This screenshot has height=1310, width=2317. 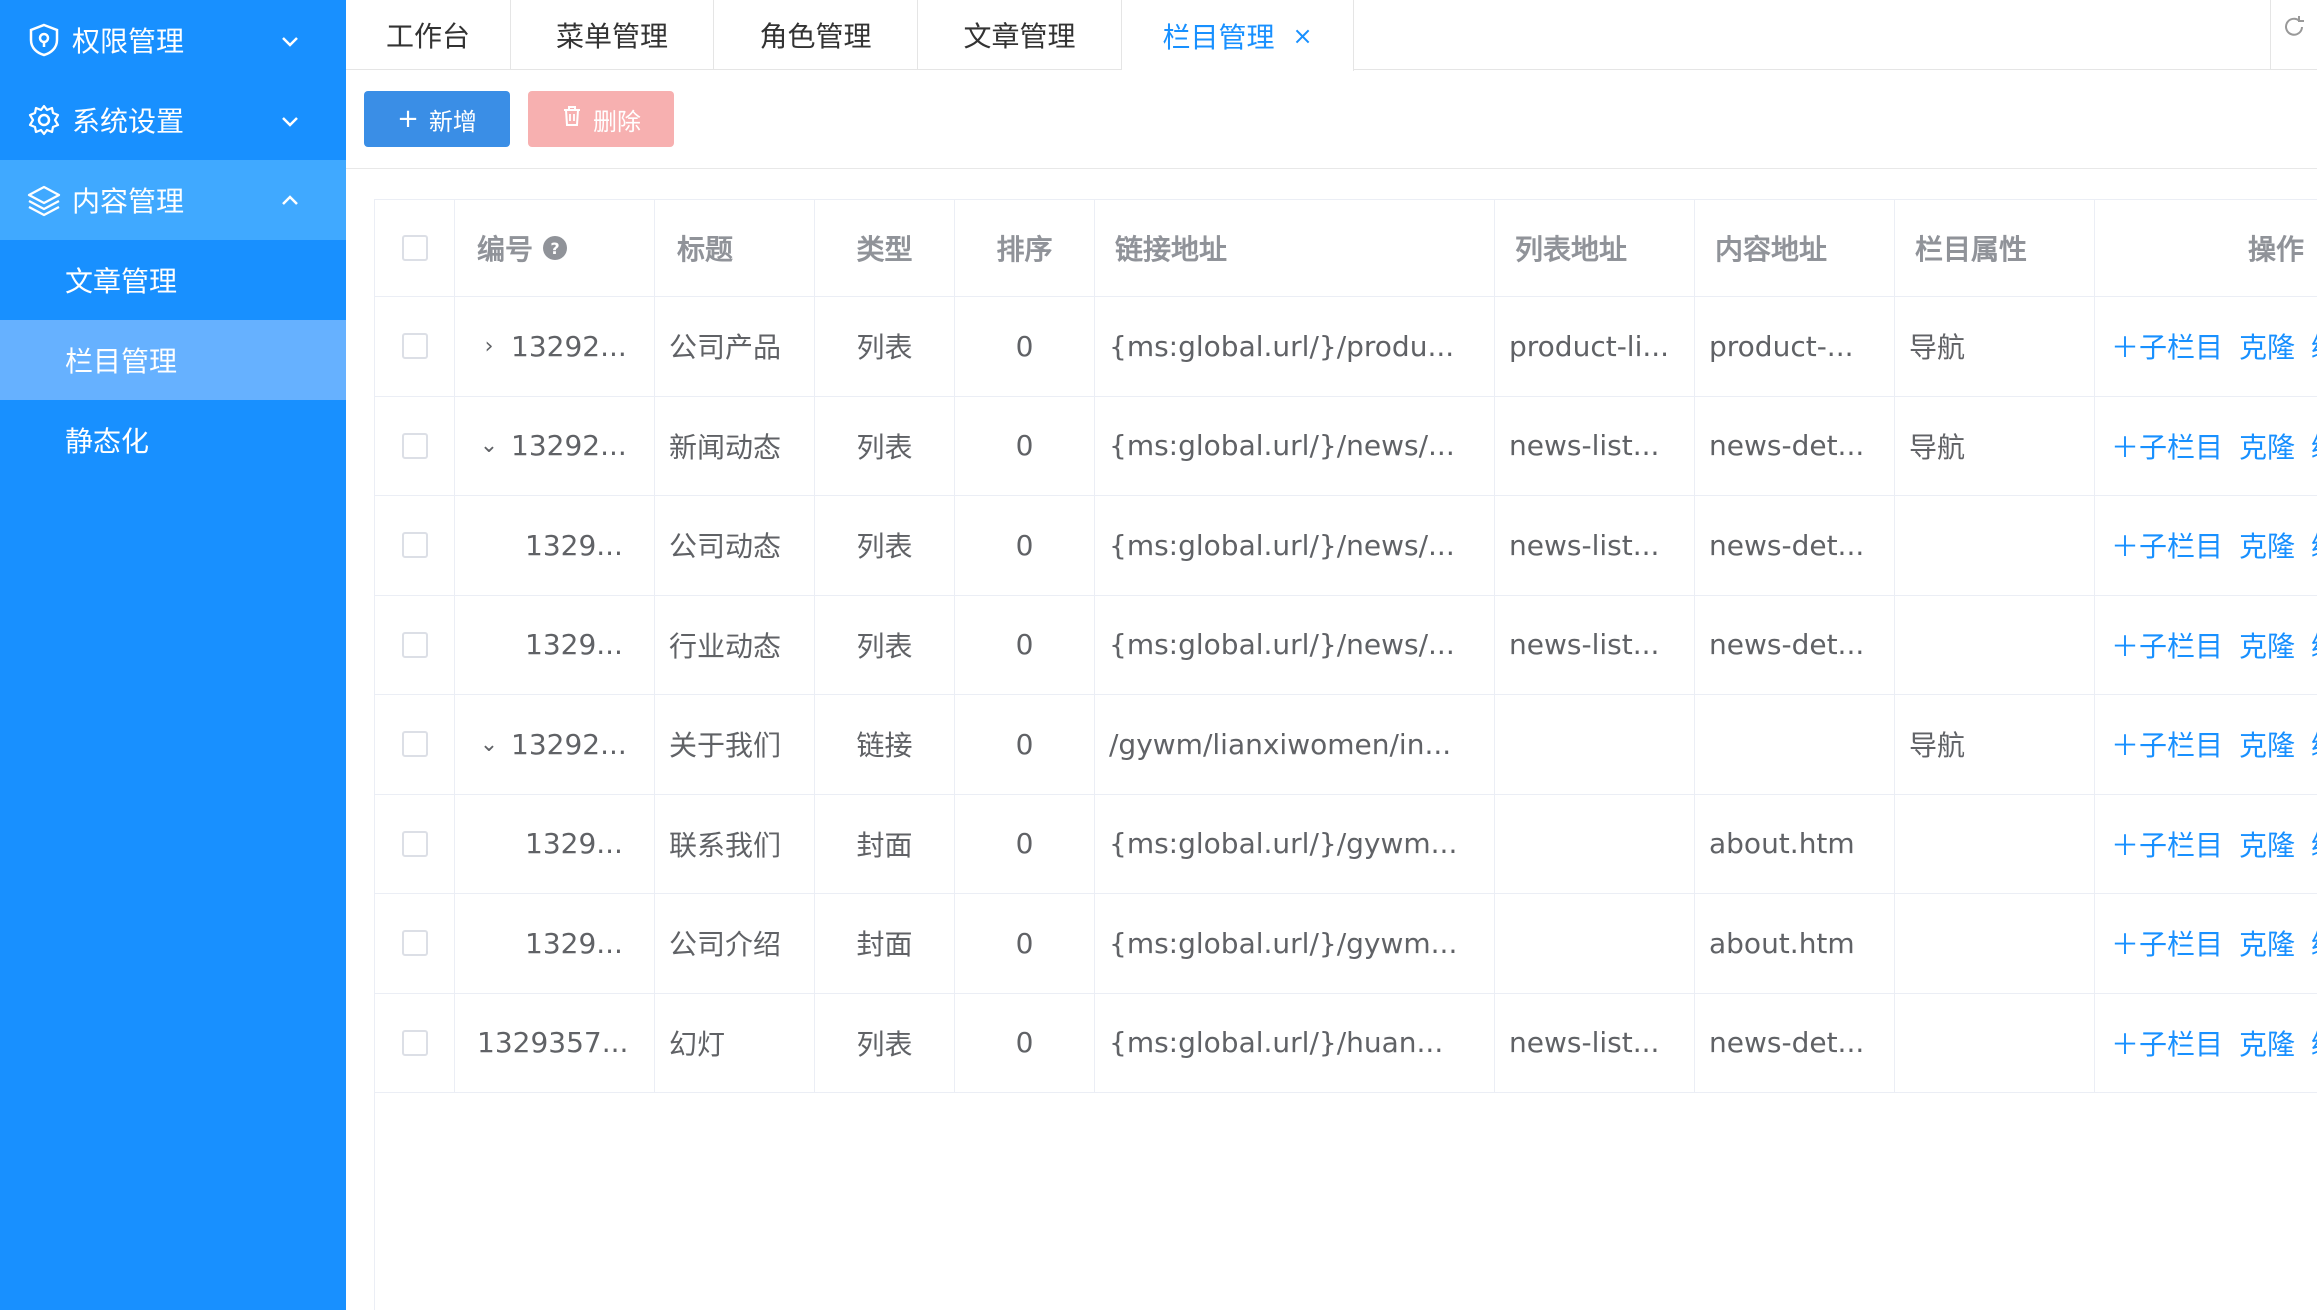 I want to click on header-sort-label: 排序, so click(x=1024, y=249).